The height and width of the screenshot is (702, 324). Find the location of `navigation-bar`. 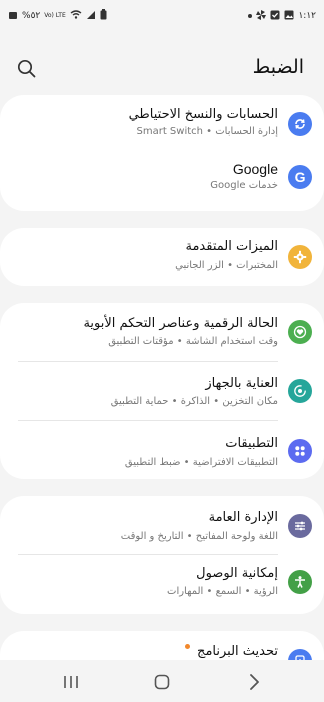

navigation-bar is located at coordinates (162, 681).